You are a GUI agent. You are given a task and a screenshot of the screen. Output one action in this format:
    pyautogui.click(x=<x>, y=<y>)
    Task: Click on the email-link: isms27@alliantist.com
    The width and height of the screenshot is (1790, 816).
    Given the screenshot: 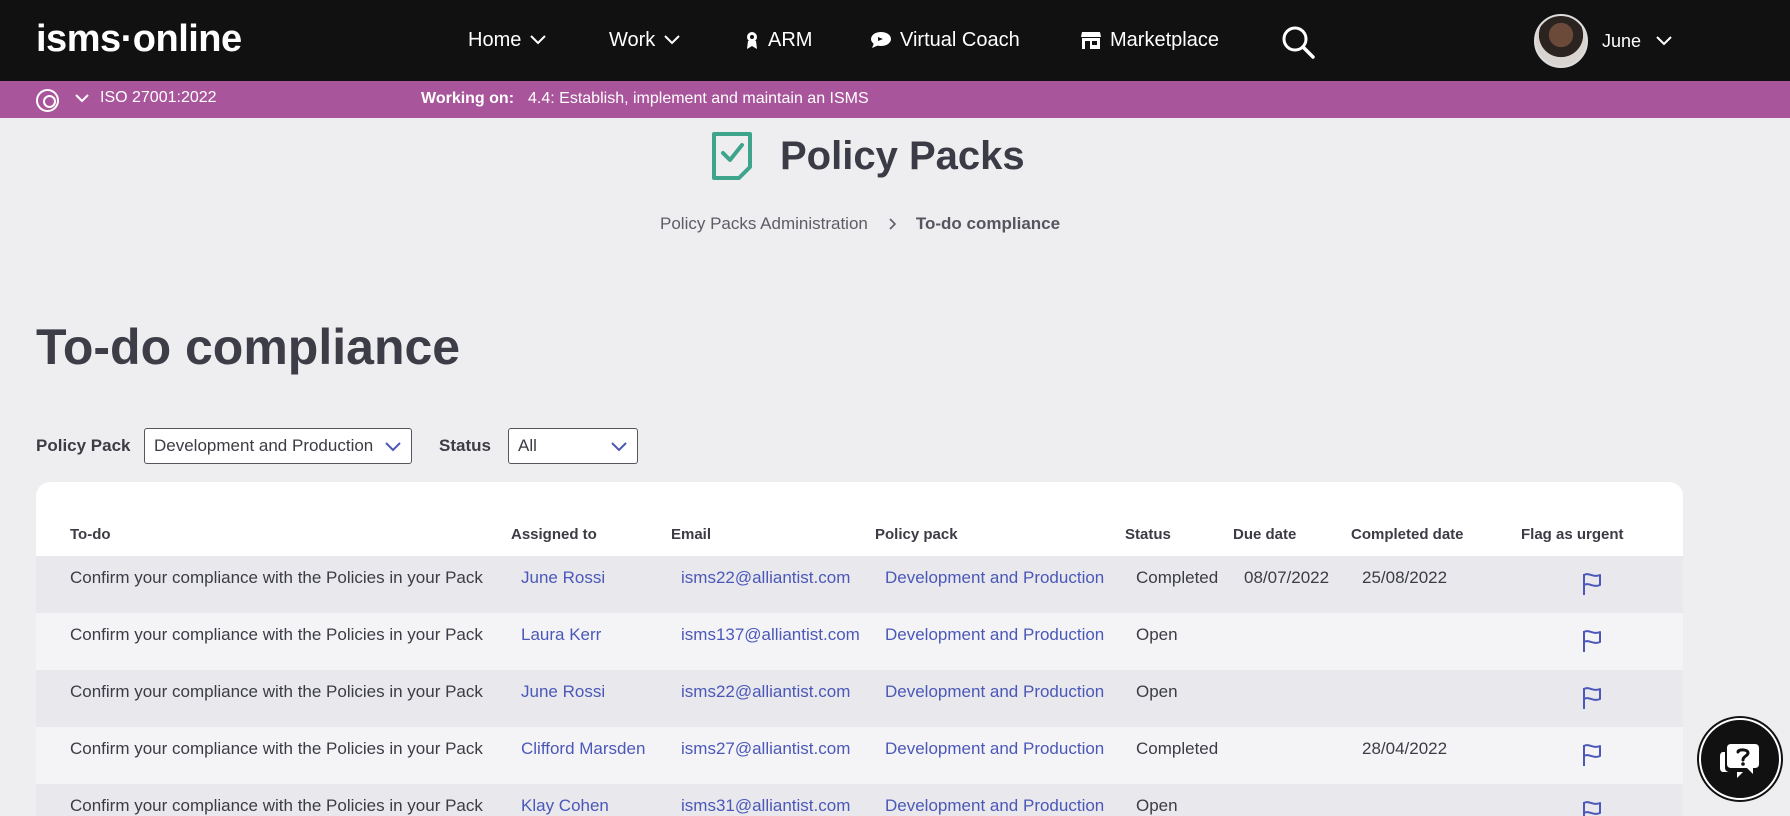 What is the action you would take?
    pyautogui.click(x=765, y=749)
    